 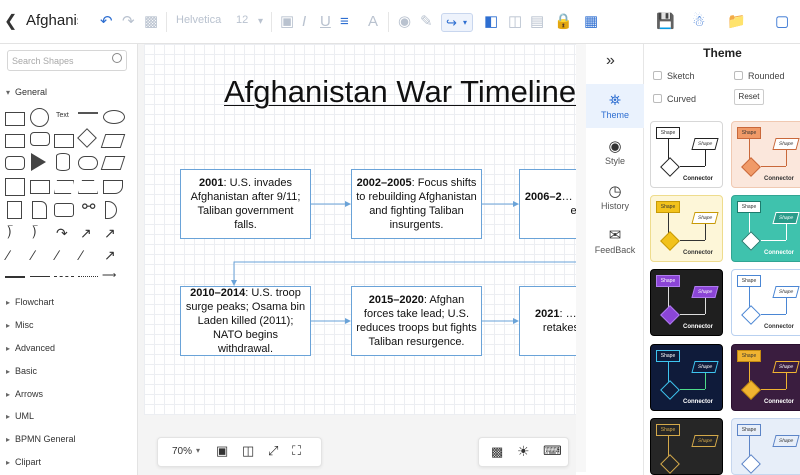 What do you see at coordinates (64, 210) in the screenshot?
I see `callout-shape` at bounding box center [64, 210].